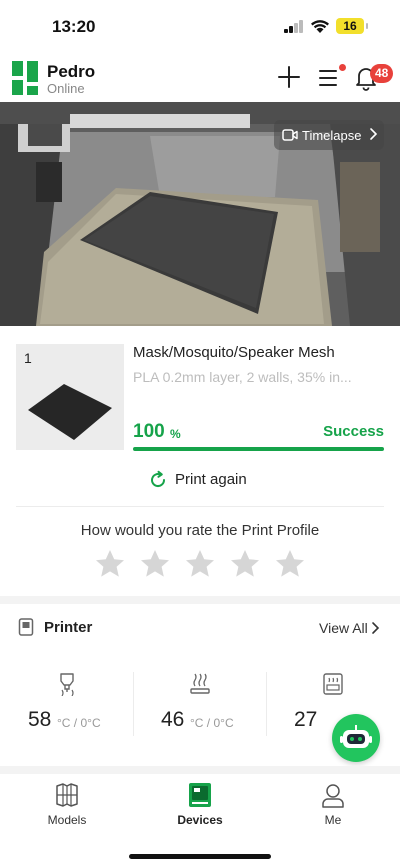 The height and width of the screenshot is (866, 400). What do you see at coordinates (352, 26) in the screenshot?
I see `battery-indicator: 16` at bounding box center [352, 26].